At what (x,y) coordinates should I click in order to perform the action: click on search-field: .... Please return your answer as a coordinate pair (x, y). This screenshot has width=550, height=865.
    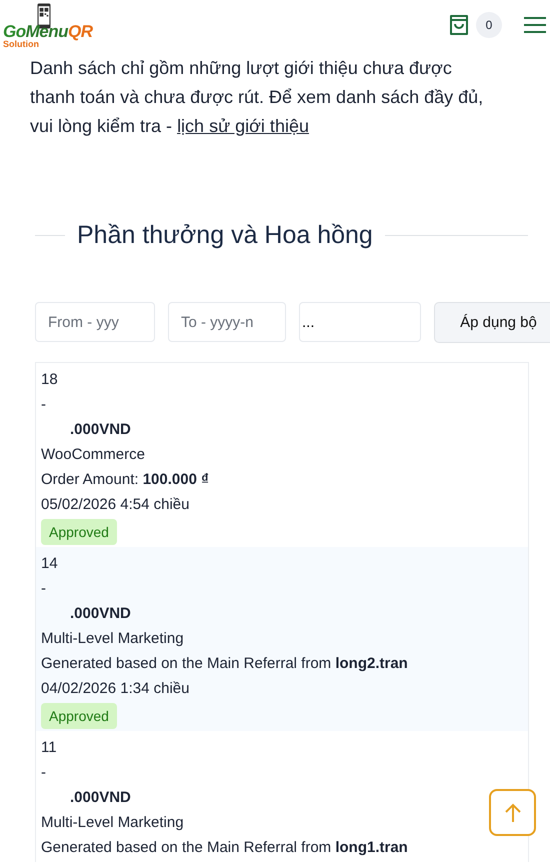
    Looking at the image, I should click on (360, 322).